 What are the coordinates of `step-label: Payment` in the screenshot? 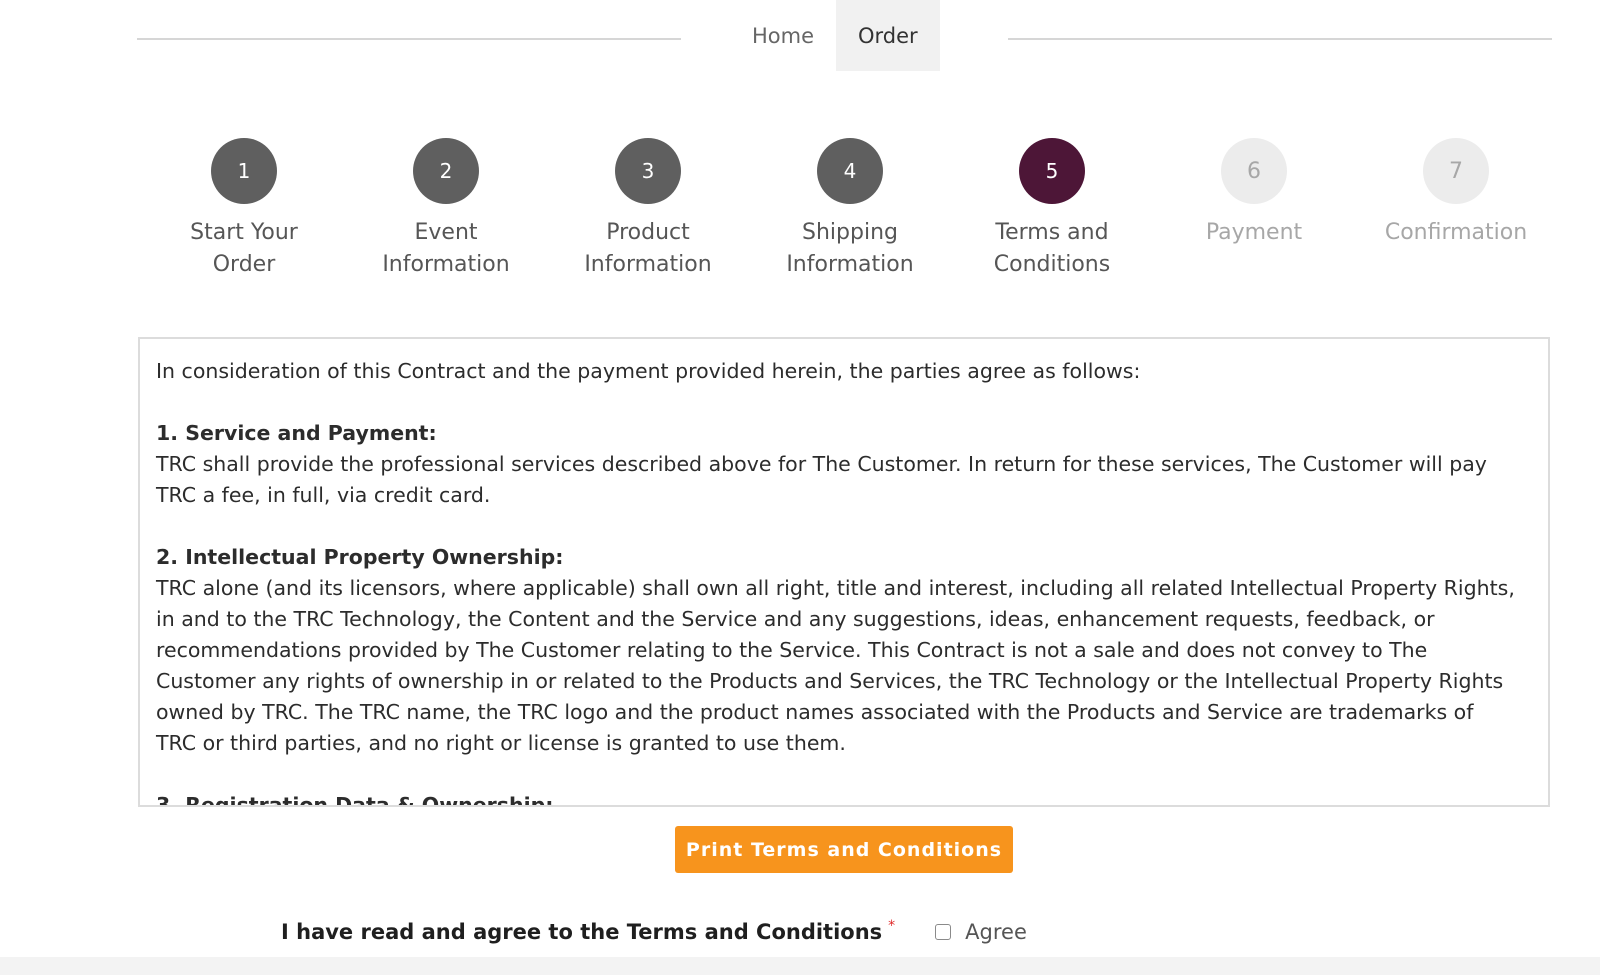 It's located at (1254, 233).